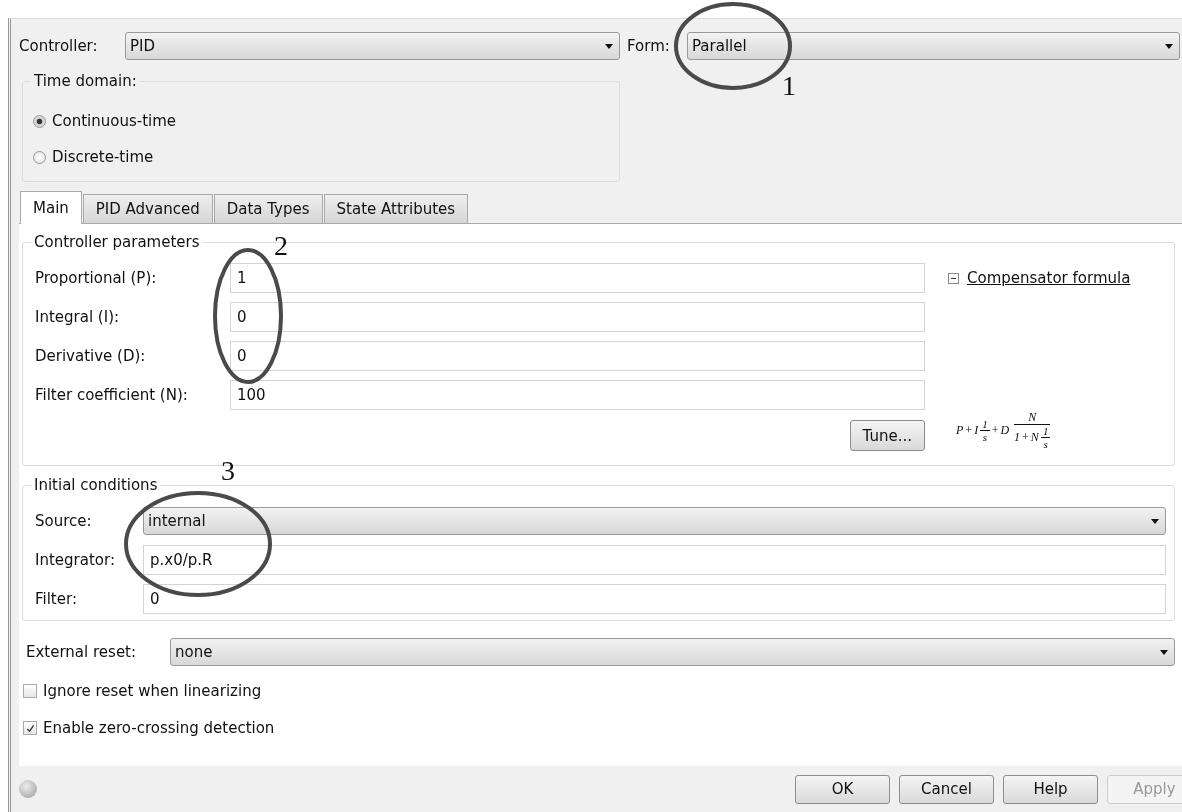 The image size is (1182, 812). Describe the element at coordinates (789, 86) in the screenshot. I see `annotation-number: 1` at that location.